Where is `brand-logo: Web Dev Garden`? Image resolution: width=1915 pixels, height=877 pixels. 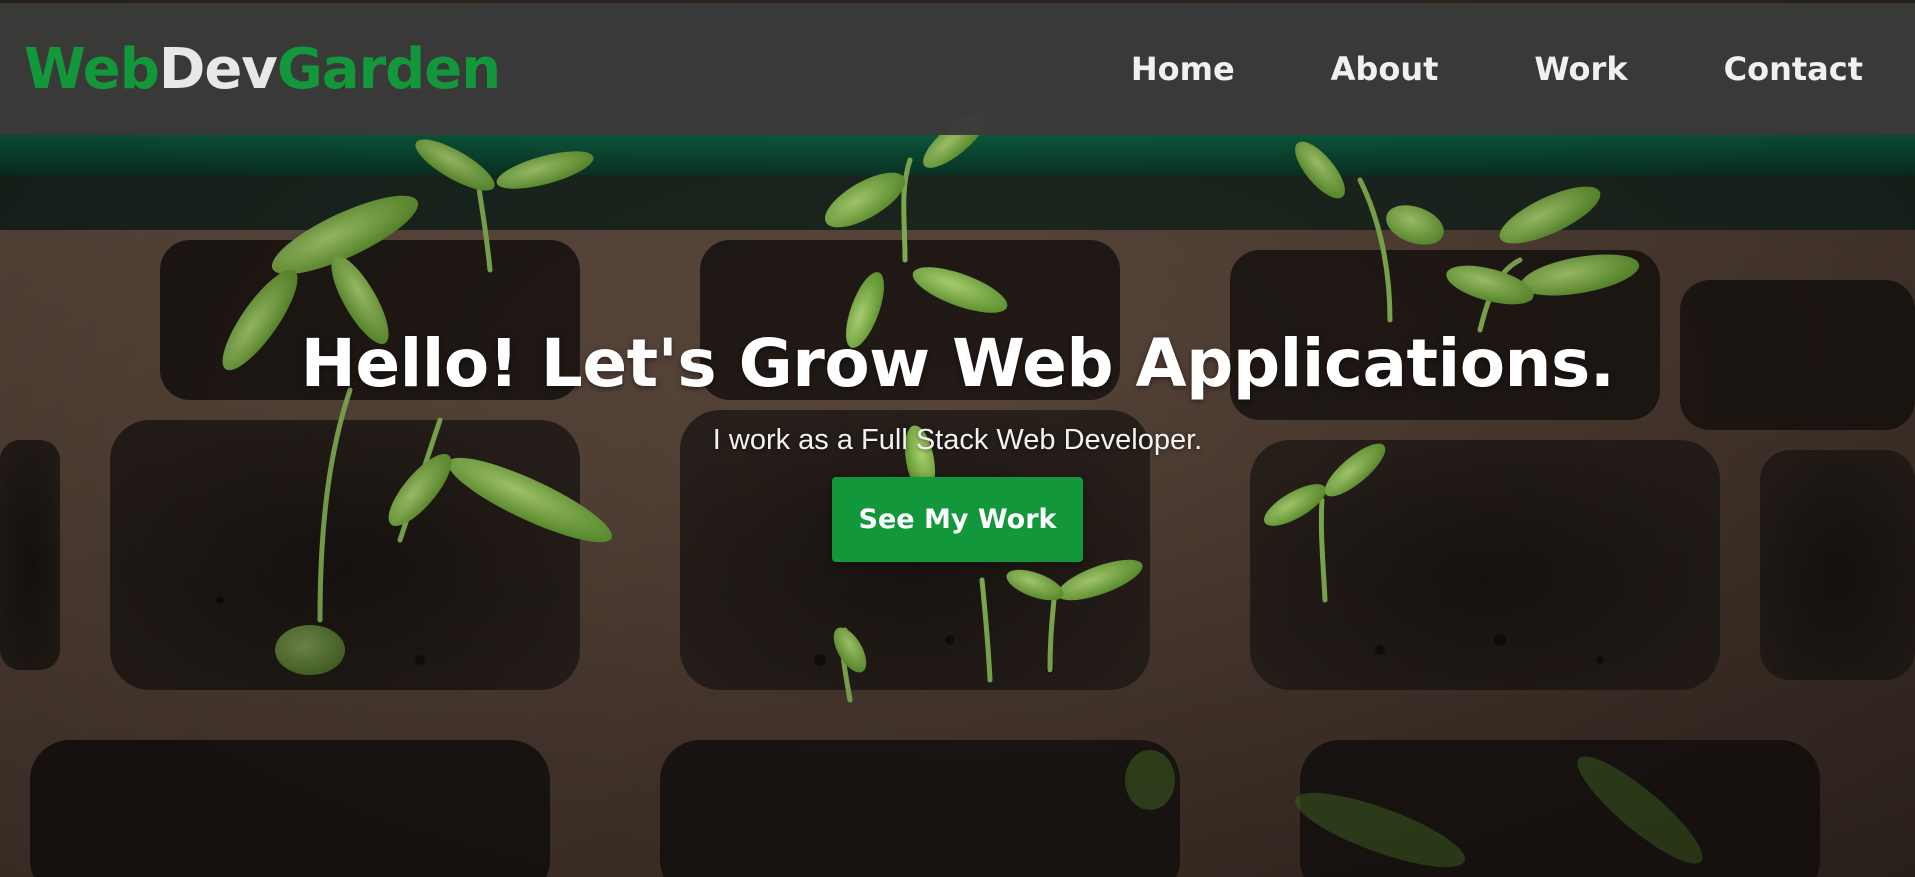
brand-logo: Web Dev Garden is located at coordinates (262, 69).